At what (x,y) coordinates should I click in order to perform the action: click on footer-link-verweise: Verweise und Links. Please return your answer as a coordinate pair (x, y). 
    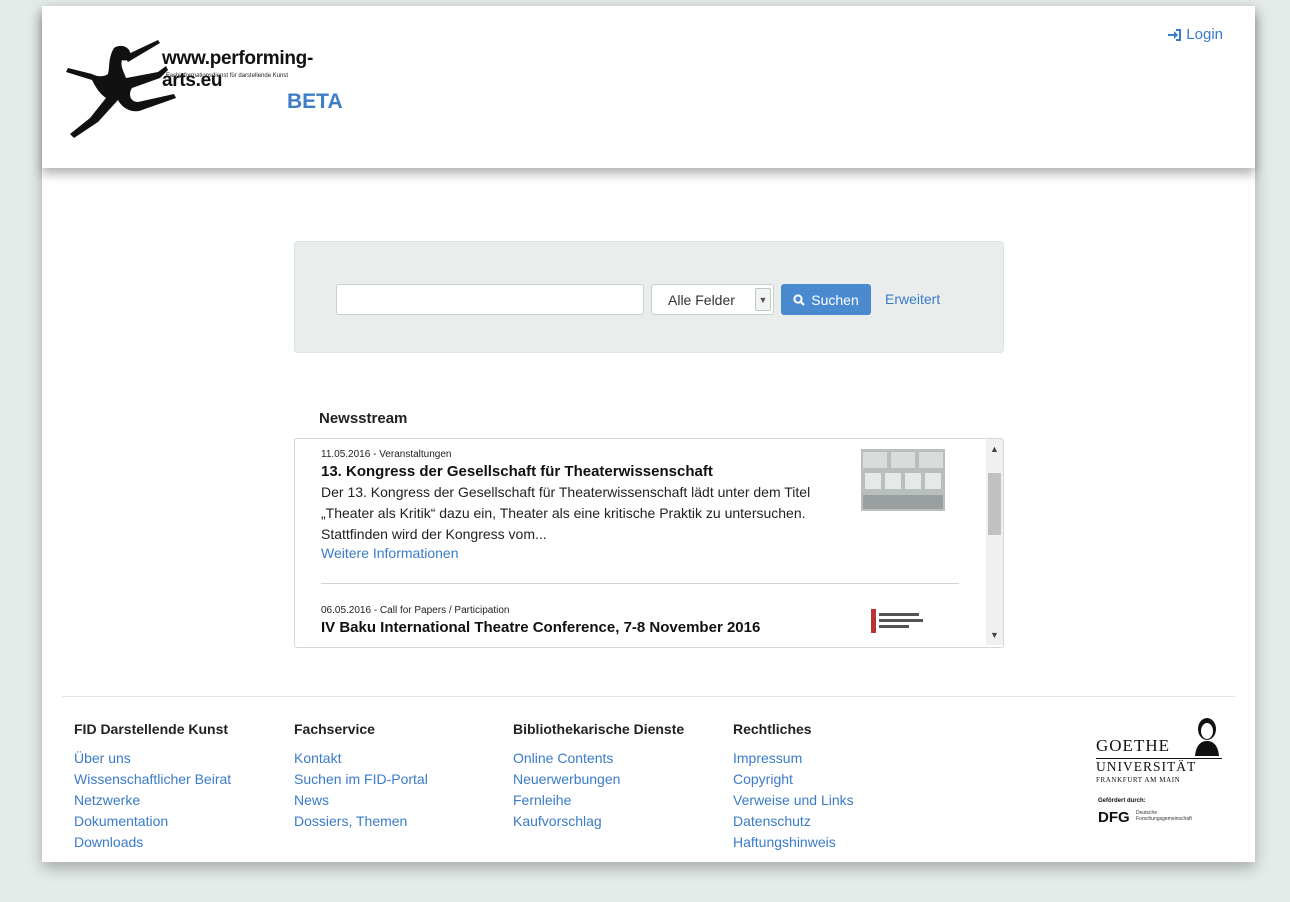
    Looking at the image, I should click on (793, 800).